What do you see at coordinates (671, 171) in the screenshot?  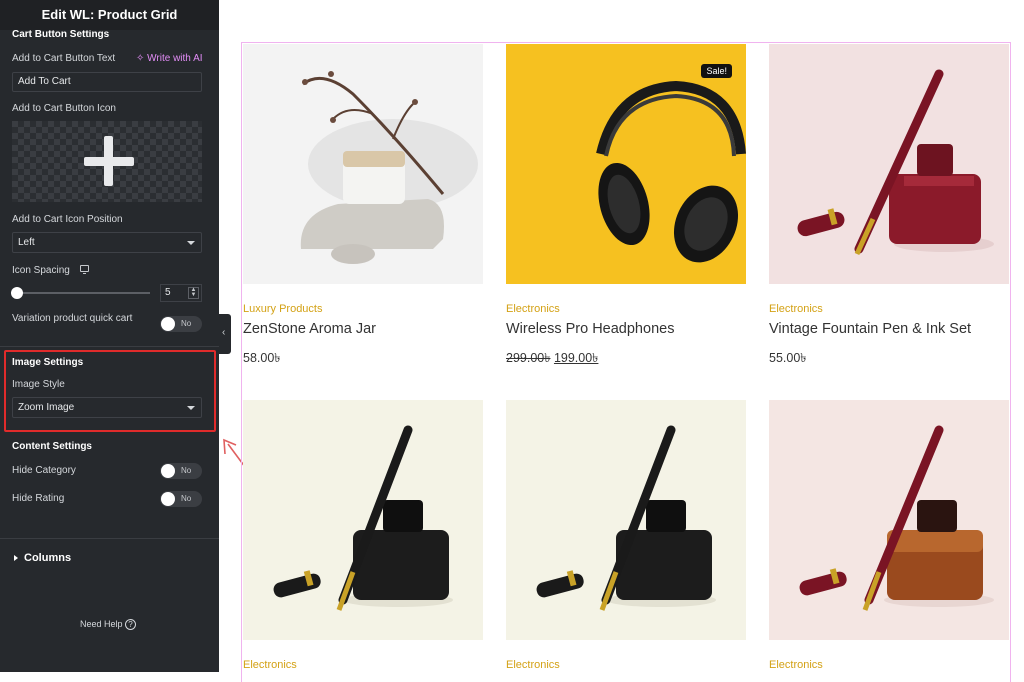 I see `headphones-image` at bounding box center [671, 171].